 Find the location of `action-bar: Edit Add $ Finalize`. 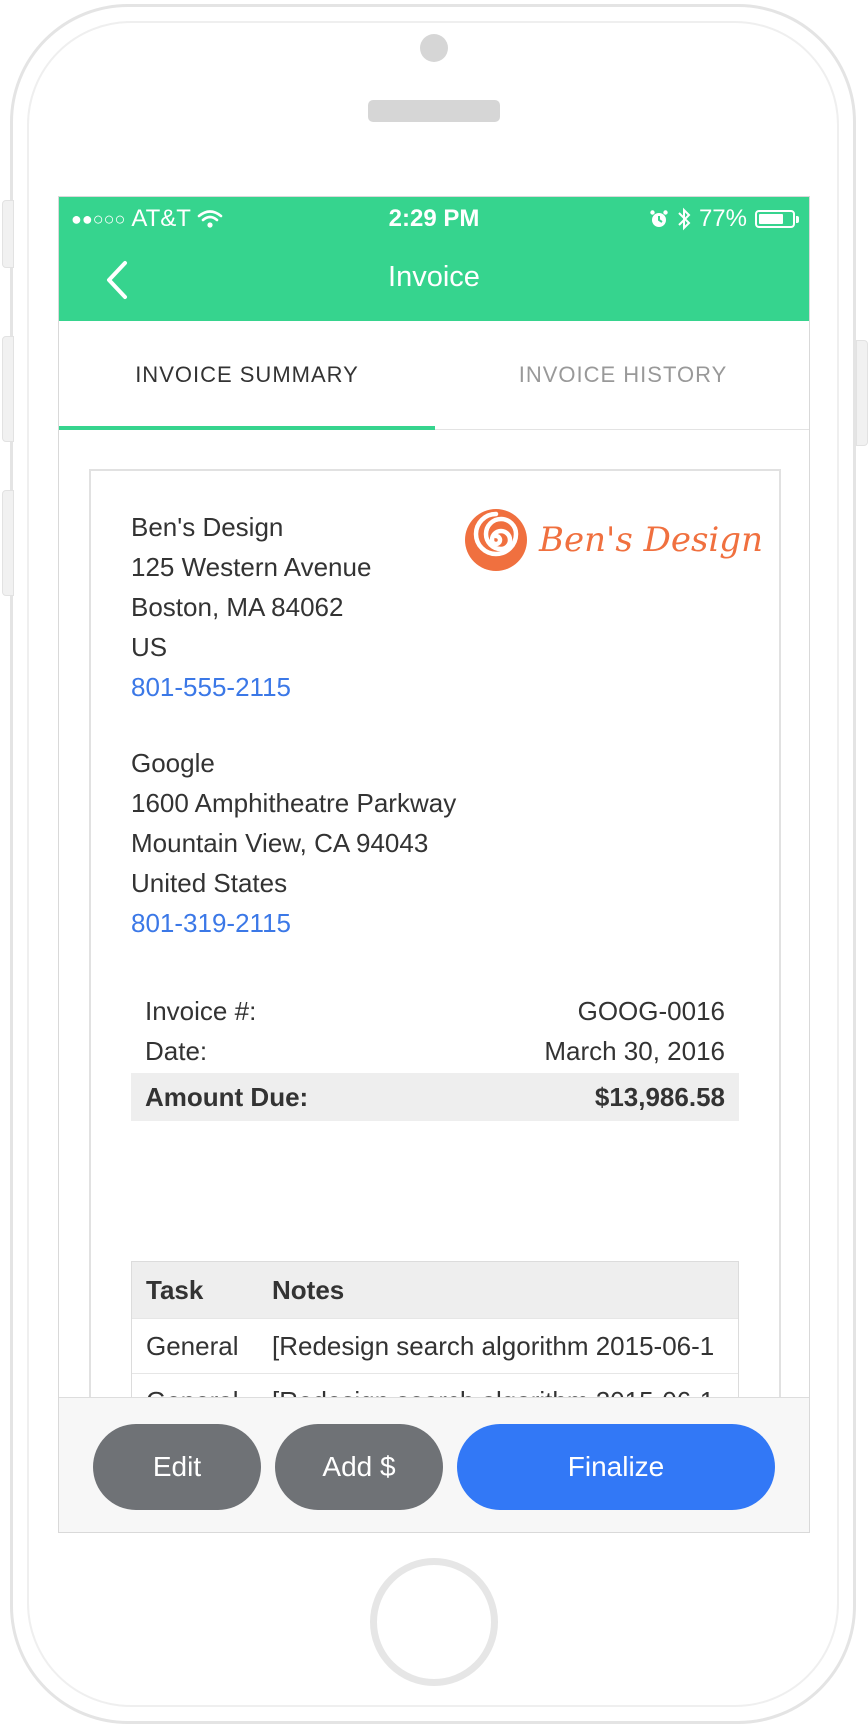

action-bar: Edit Add $ Finalize is located at coordinates (434, 1464).